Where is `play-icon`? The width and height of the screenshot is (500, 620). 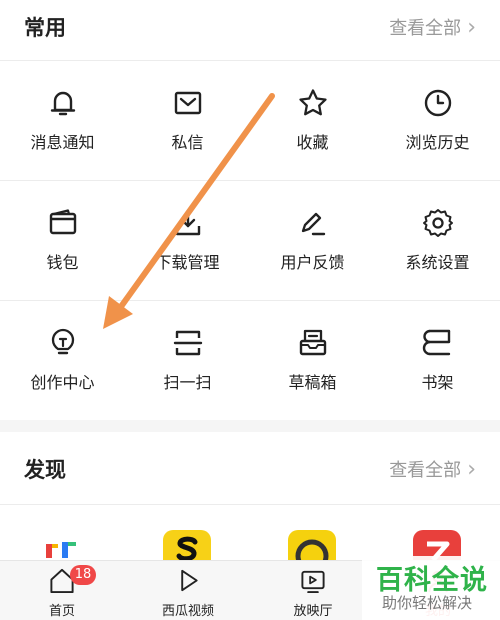 play-icon is located at coordinates (189, 580).